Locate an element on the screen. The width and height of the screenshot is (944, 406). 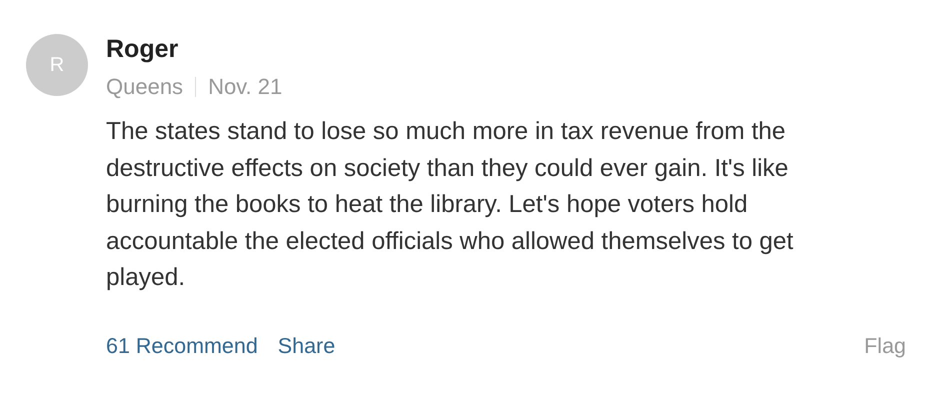
comment-date: Nov. 21 is located at coordinates (245, 86).